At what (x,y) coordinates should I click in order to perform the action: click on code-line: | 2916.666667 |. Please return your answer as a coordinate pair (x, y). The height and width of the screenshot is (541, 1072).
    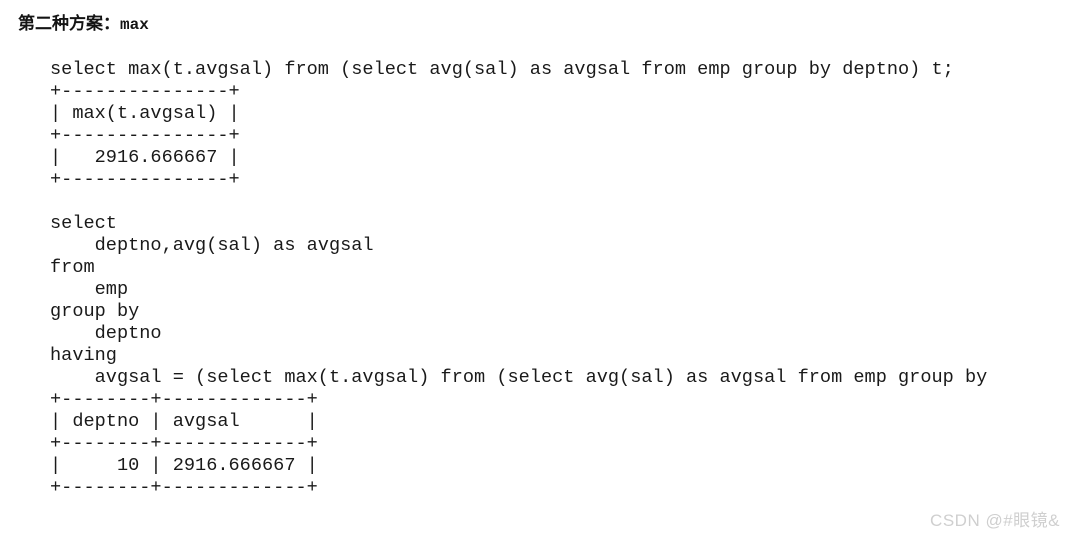
    Looking at the image, I should click on (145, 157).